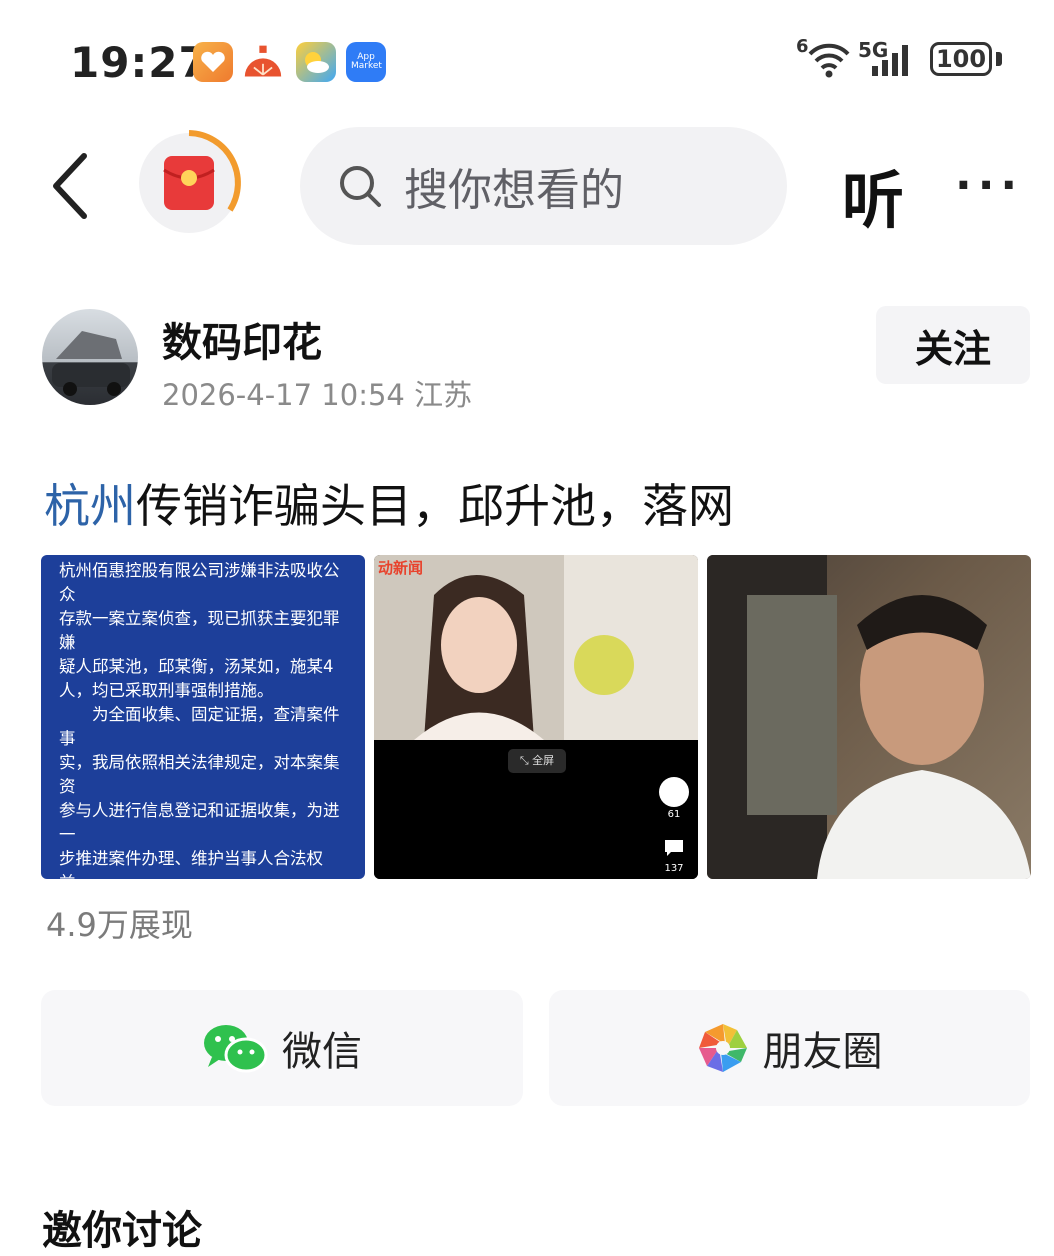 This screenshot has height=1256, width=1054. What do you see at coordinates (139, 62) in the screenshot?
I see `status-time: 19:27` at bounding box center [139, 62].